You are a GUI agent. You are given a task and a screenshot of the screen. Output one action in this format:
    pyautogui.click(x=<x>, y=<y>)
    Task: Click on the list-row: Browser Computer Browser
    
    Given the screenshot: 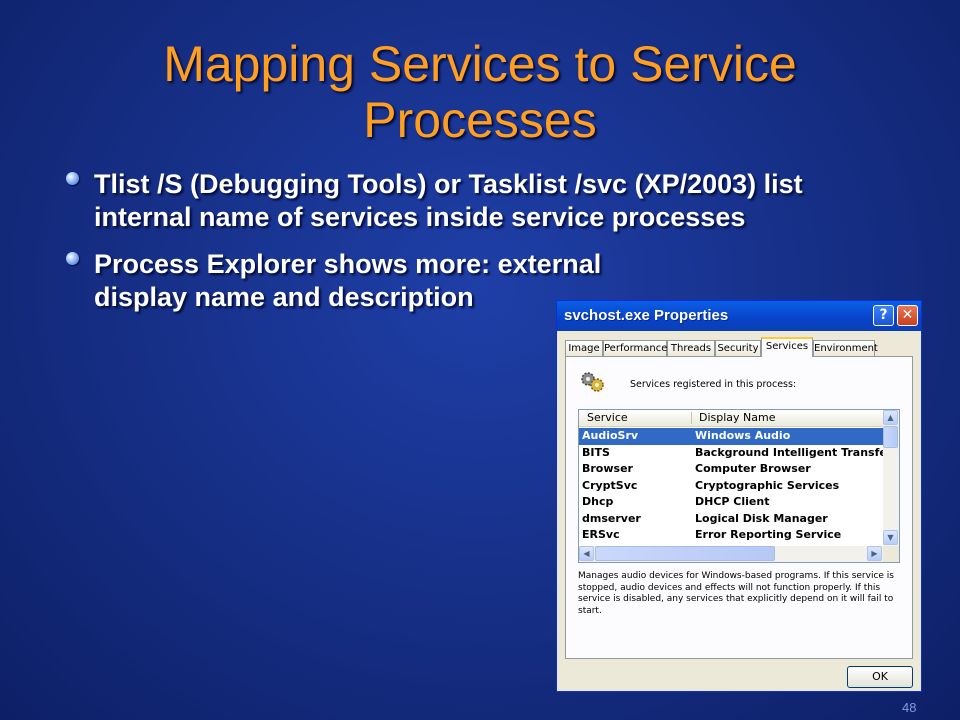 What is the action you would take?
    pyautogui.click(x=731, y=469)
    